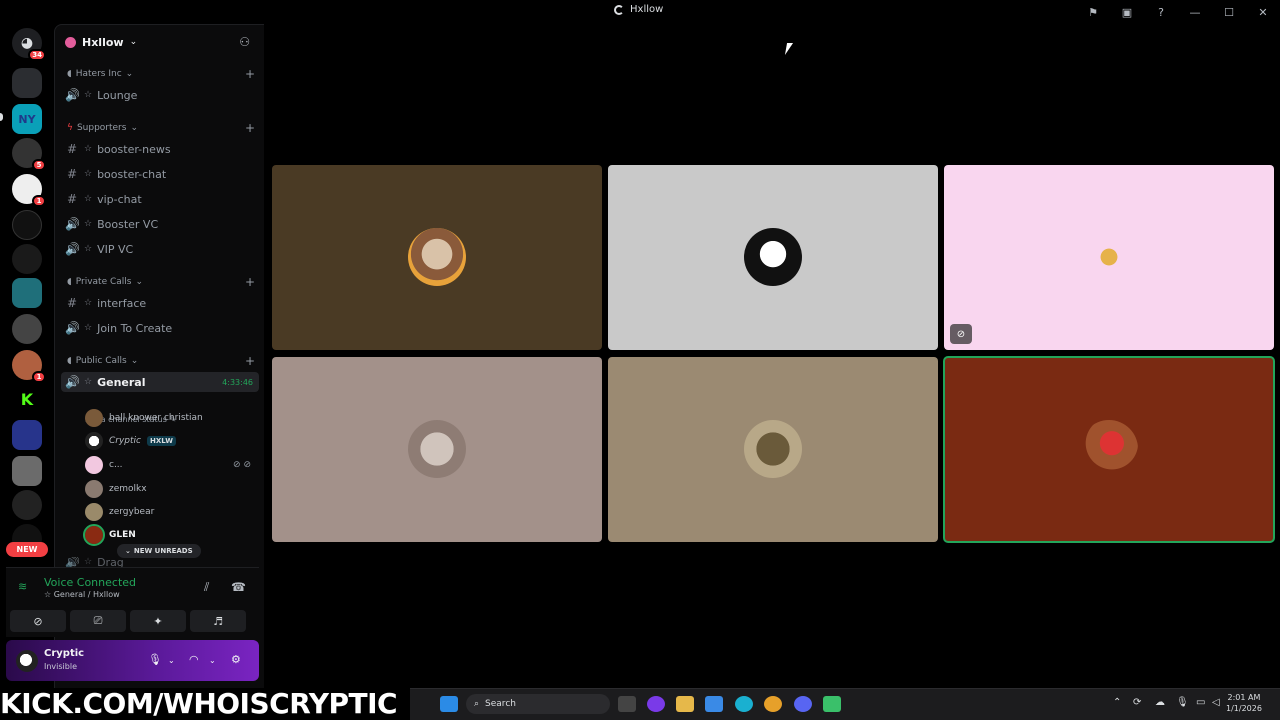 Image resolution: width=1280 pixels, height=720 pixels. I want to click on mic-icon: 🎙, so click(155, 659).